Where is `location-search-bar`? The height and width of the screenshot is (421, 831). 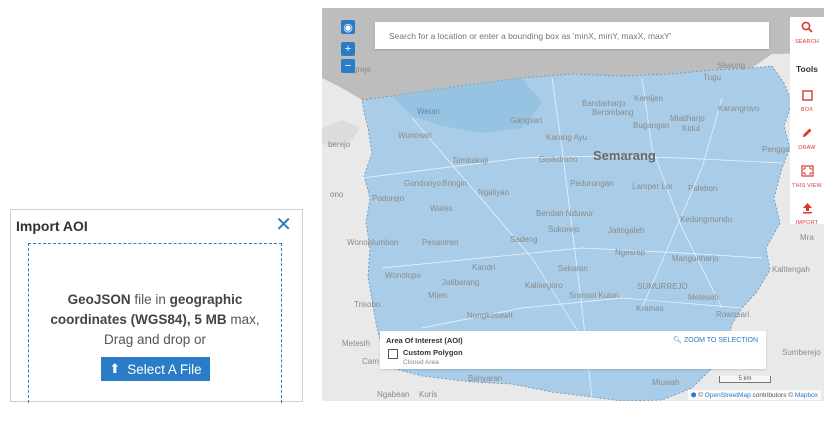
location-search-bar is located at coordinates (572, 35).